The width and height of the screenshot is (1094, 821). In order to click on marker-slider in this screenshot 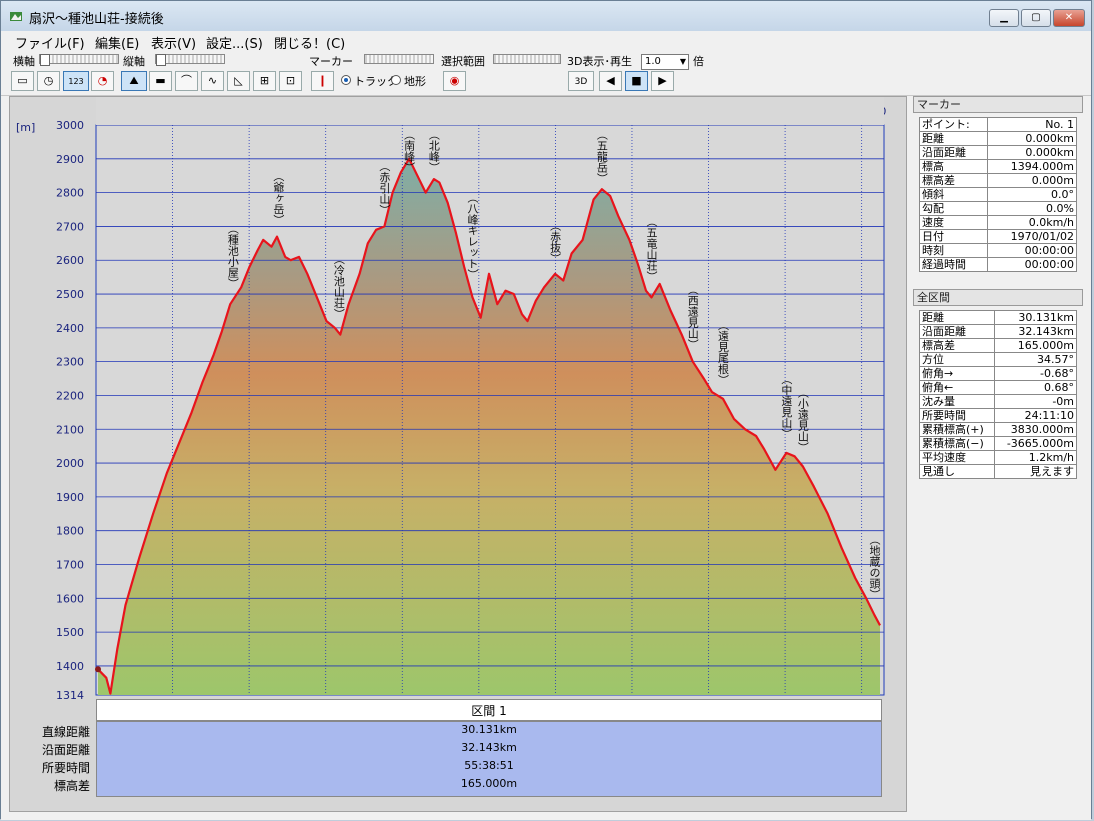, I will do `click(399, 59)`.